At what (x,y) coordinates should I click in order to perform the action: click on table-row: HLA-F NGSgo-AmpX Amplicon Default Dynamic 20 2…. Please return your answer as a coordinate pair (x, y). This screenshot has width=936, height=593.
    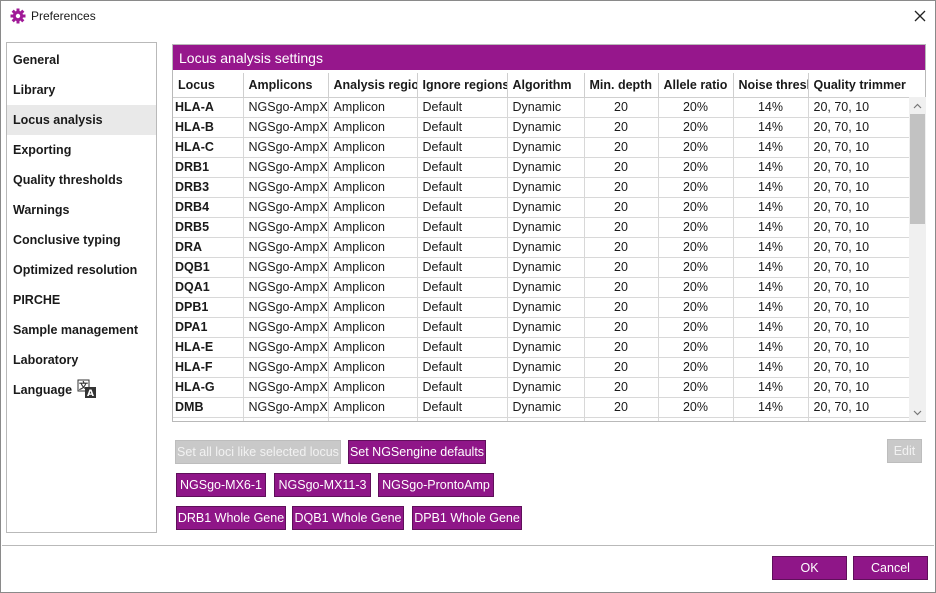
    Looking at the image, I should click on (541, 367).